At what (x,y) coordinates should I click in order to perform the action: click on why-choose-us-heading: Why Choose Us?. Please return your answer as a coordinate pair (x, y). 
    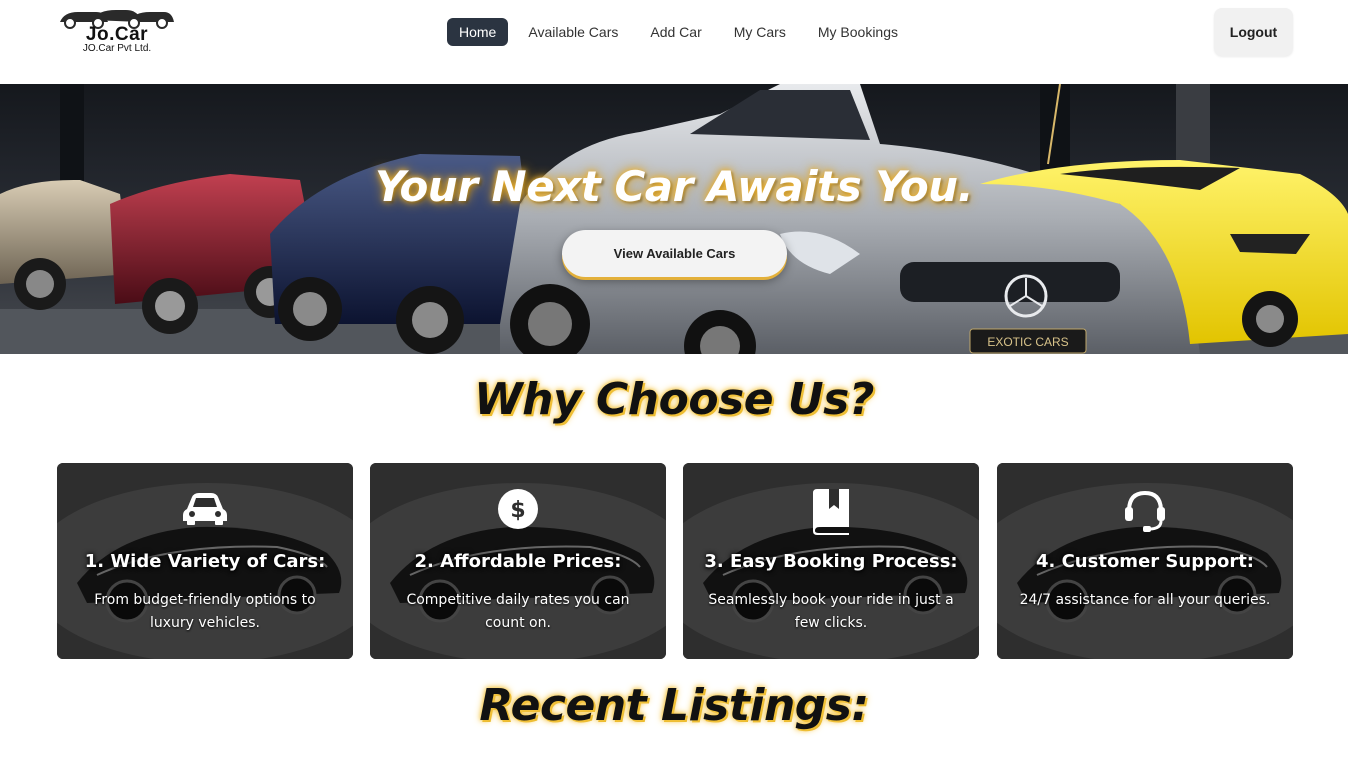
    Looking at the image, I should click on (674, 399).